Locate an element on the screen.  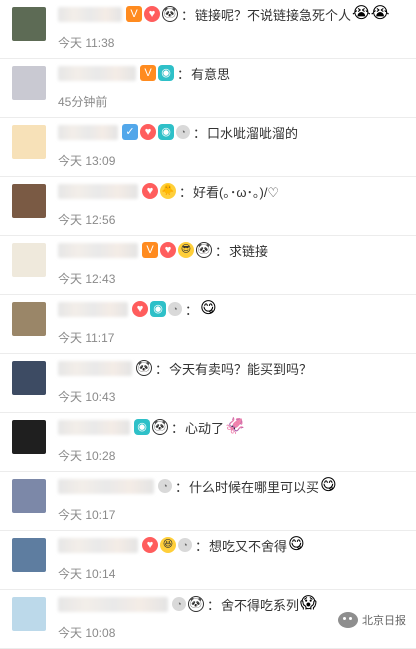
comment-row: V ◉：有意思 45分钟前 is located at coordinates (208, 88).